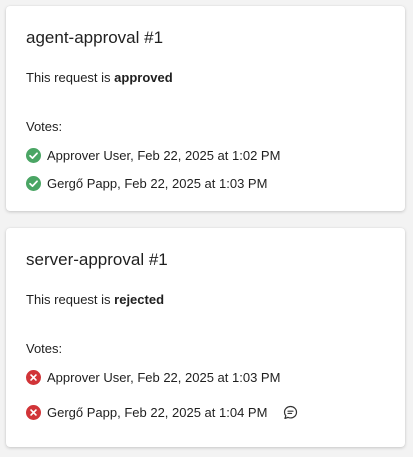  I want to click on status-text: This request is rejected, so click(95, 299).